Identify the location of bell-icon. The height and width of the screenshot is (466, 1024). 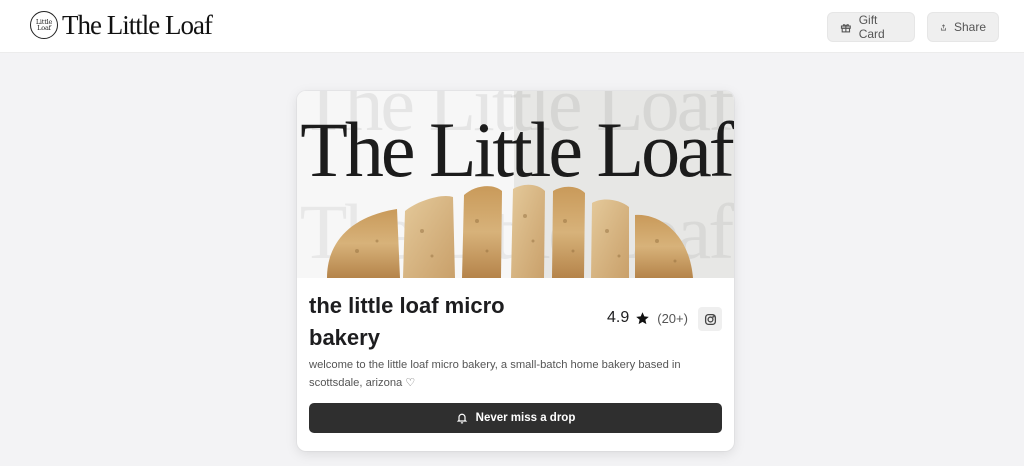
(461, 418).